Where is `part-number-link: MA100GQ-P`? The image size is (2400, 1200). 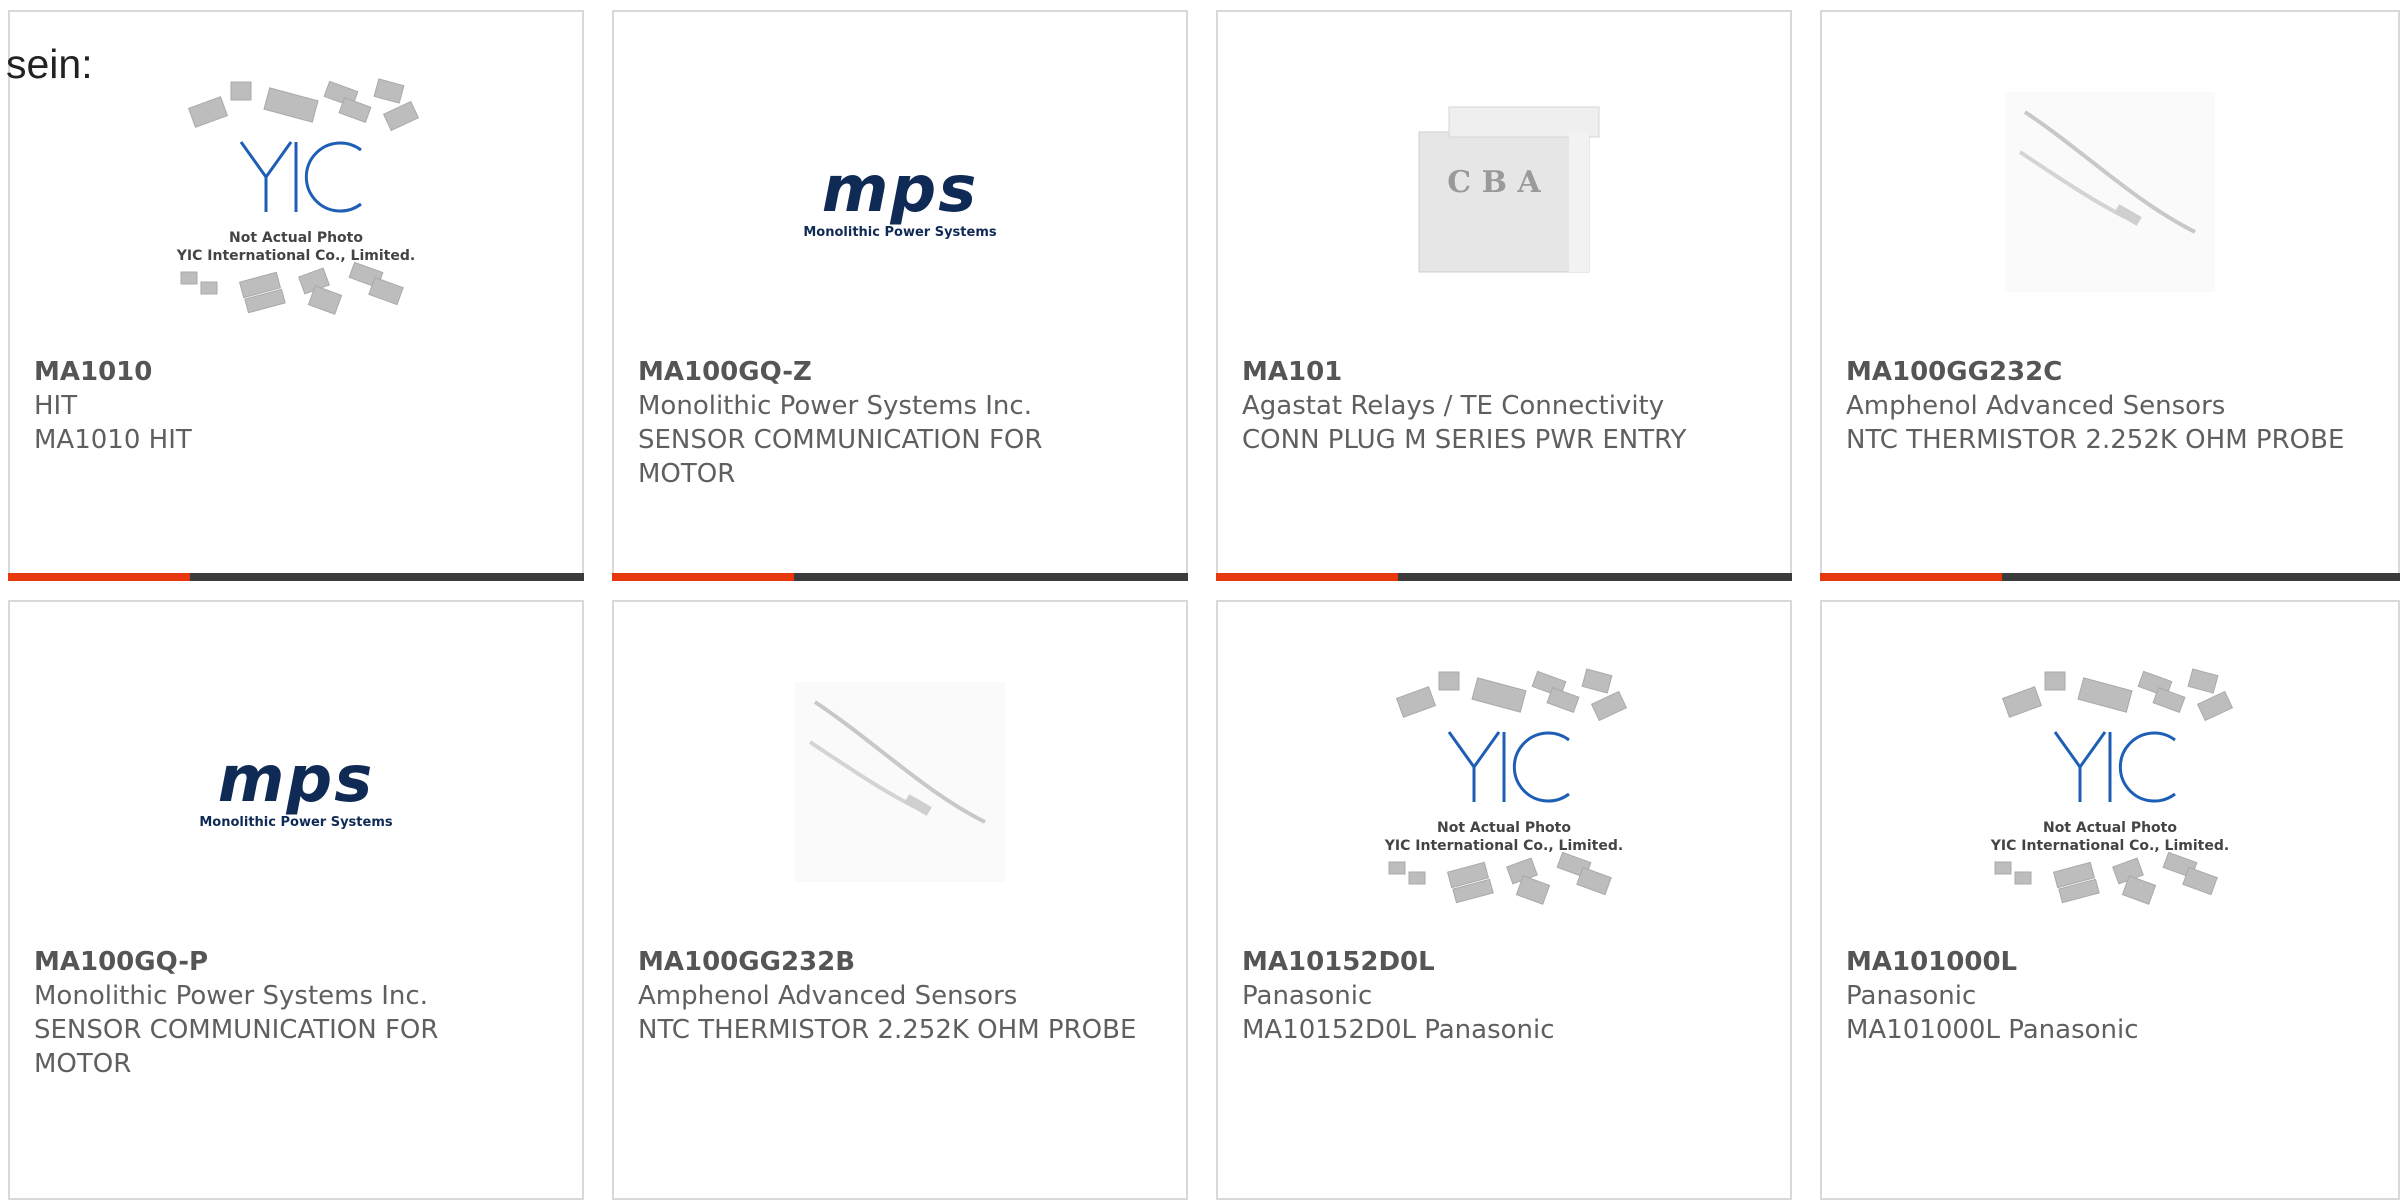 part-number-link: MA100GQ-P is located at coordinates (288, 962).